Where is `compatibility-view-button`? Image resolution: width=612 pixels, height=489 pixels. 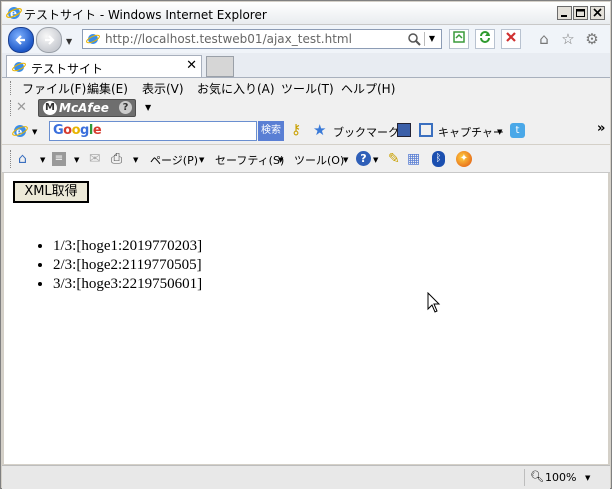
compatibility-view-button is located at coordinates (459, 39).